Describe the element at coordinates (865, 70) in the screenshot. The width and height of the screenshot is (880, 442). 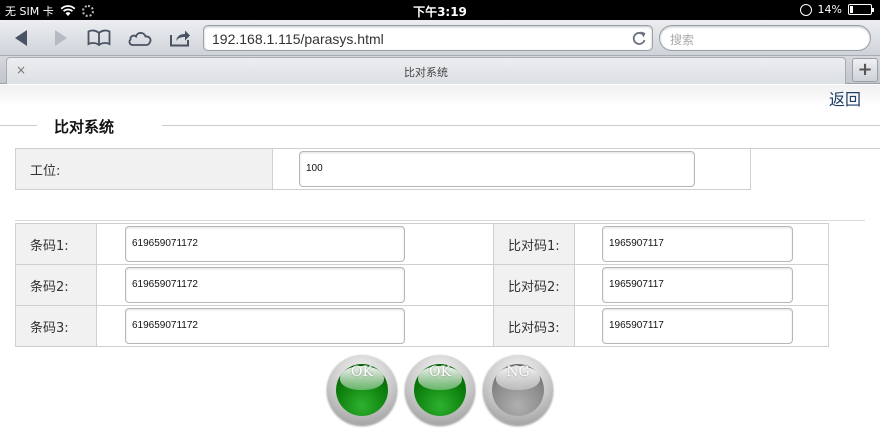
I see `new-tab-button: +` at that location.